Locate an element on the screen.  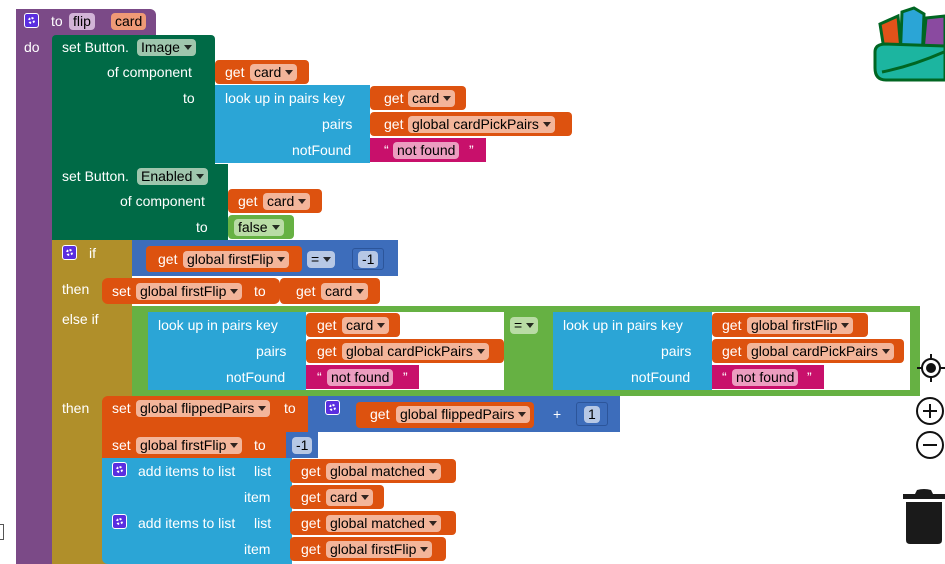
number-field: 1 is located at coordinates (592, 414).